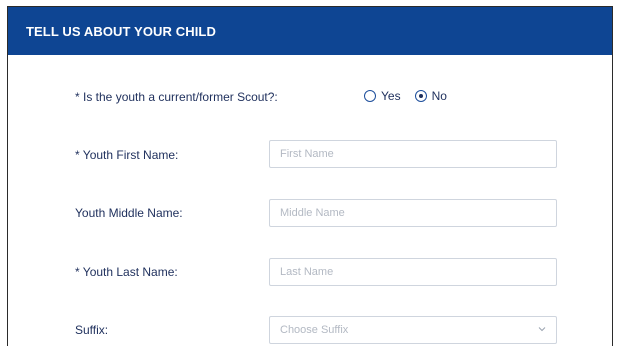  Describe the element at coordinates (542, 329) in the screenshot. I see `chevron-down-icon` at that location.